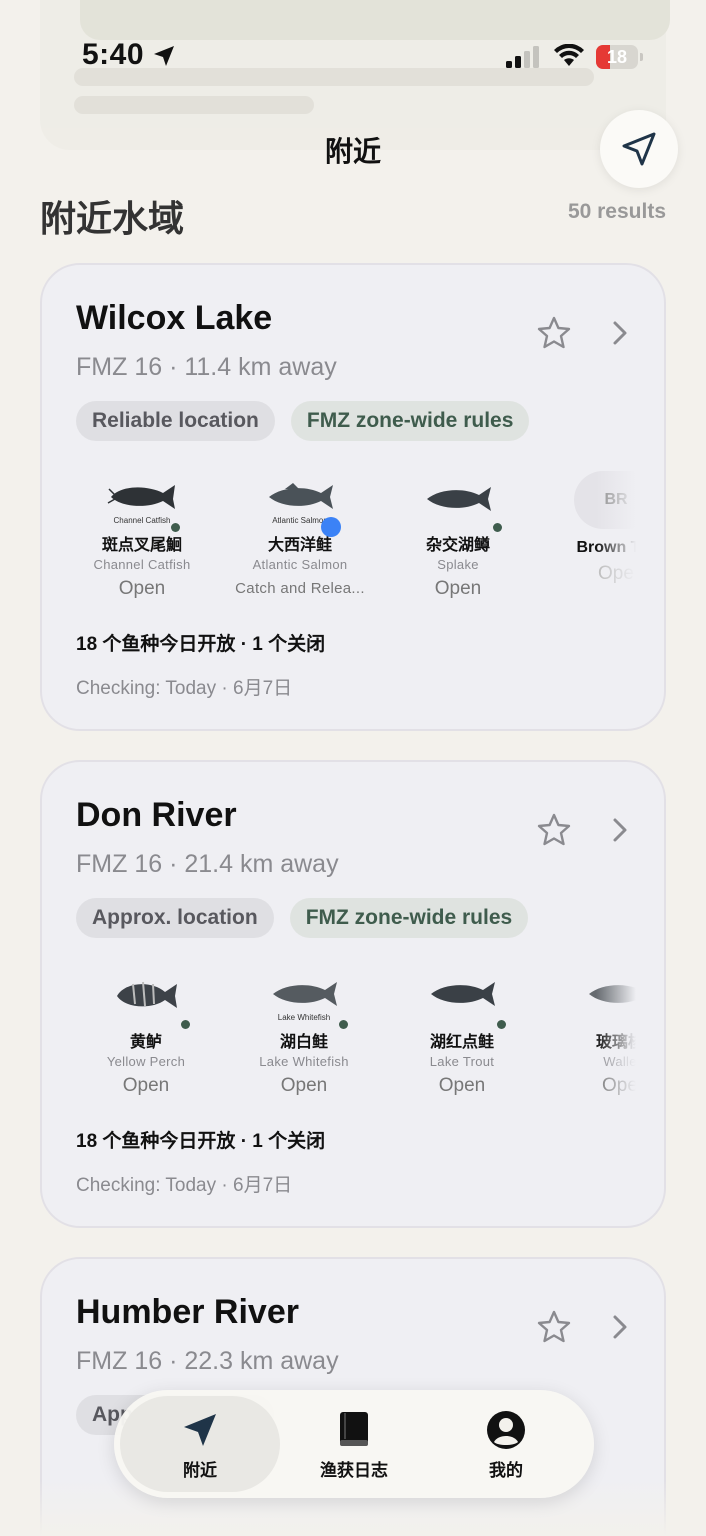 The height and width of the screenshot is (1536, 706). I want to click on tab-label: 附近, so click(200, 1470).